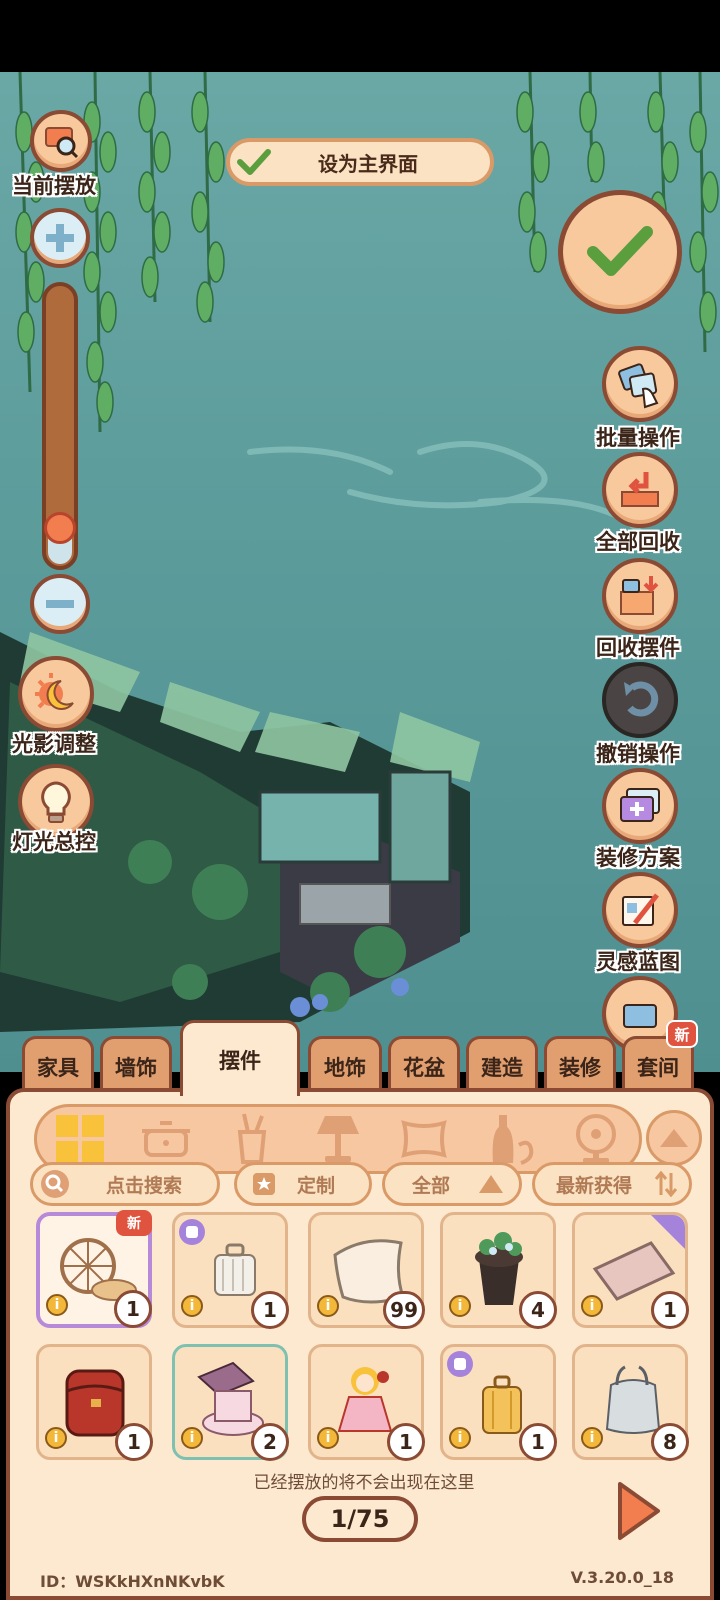 This screenshot has height=1600, width=720. I want to click on sun-moon-icon, so click(54, 691).